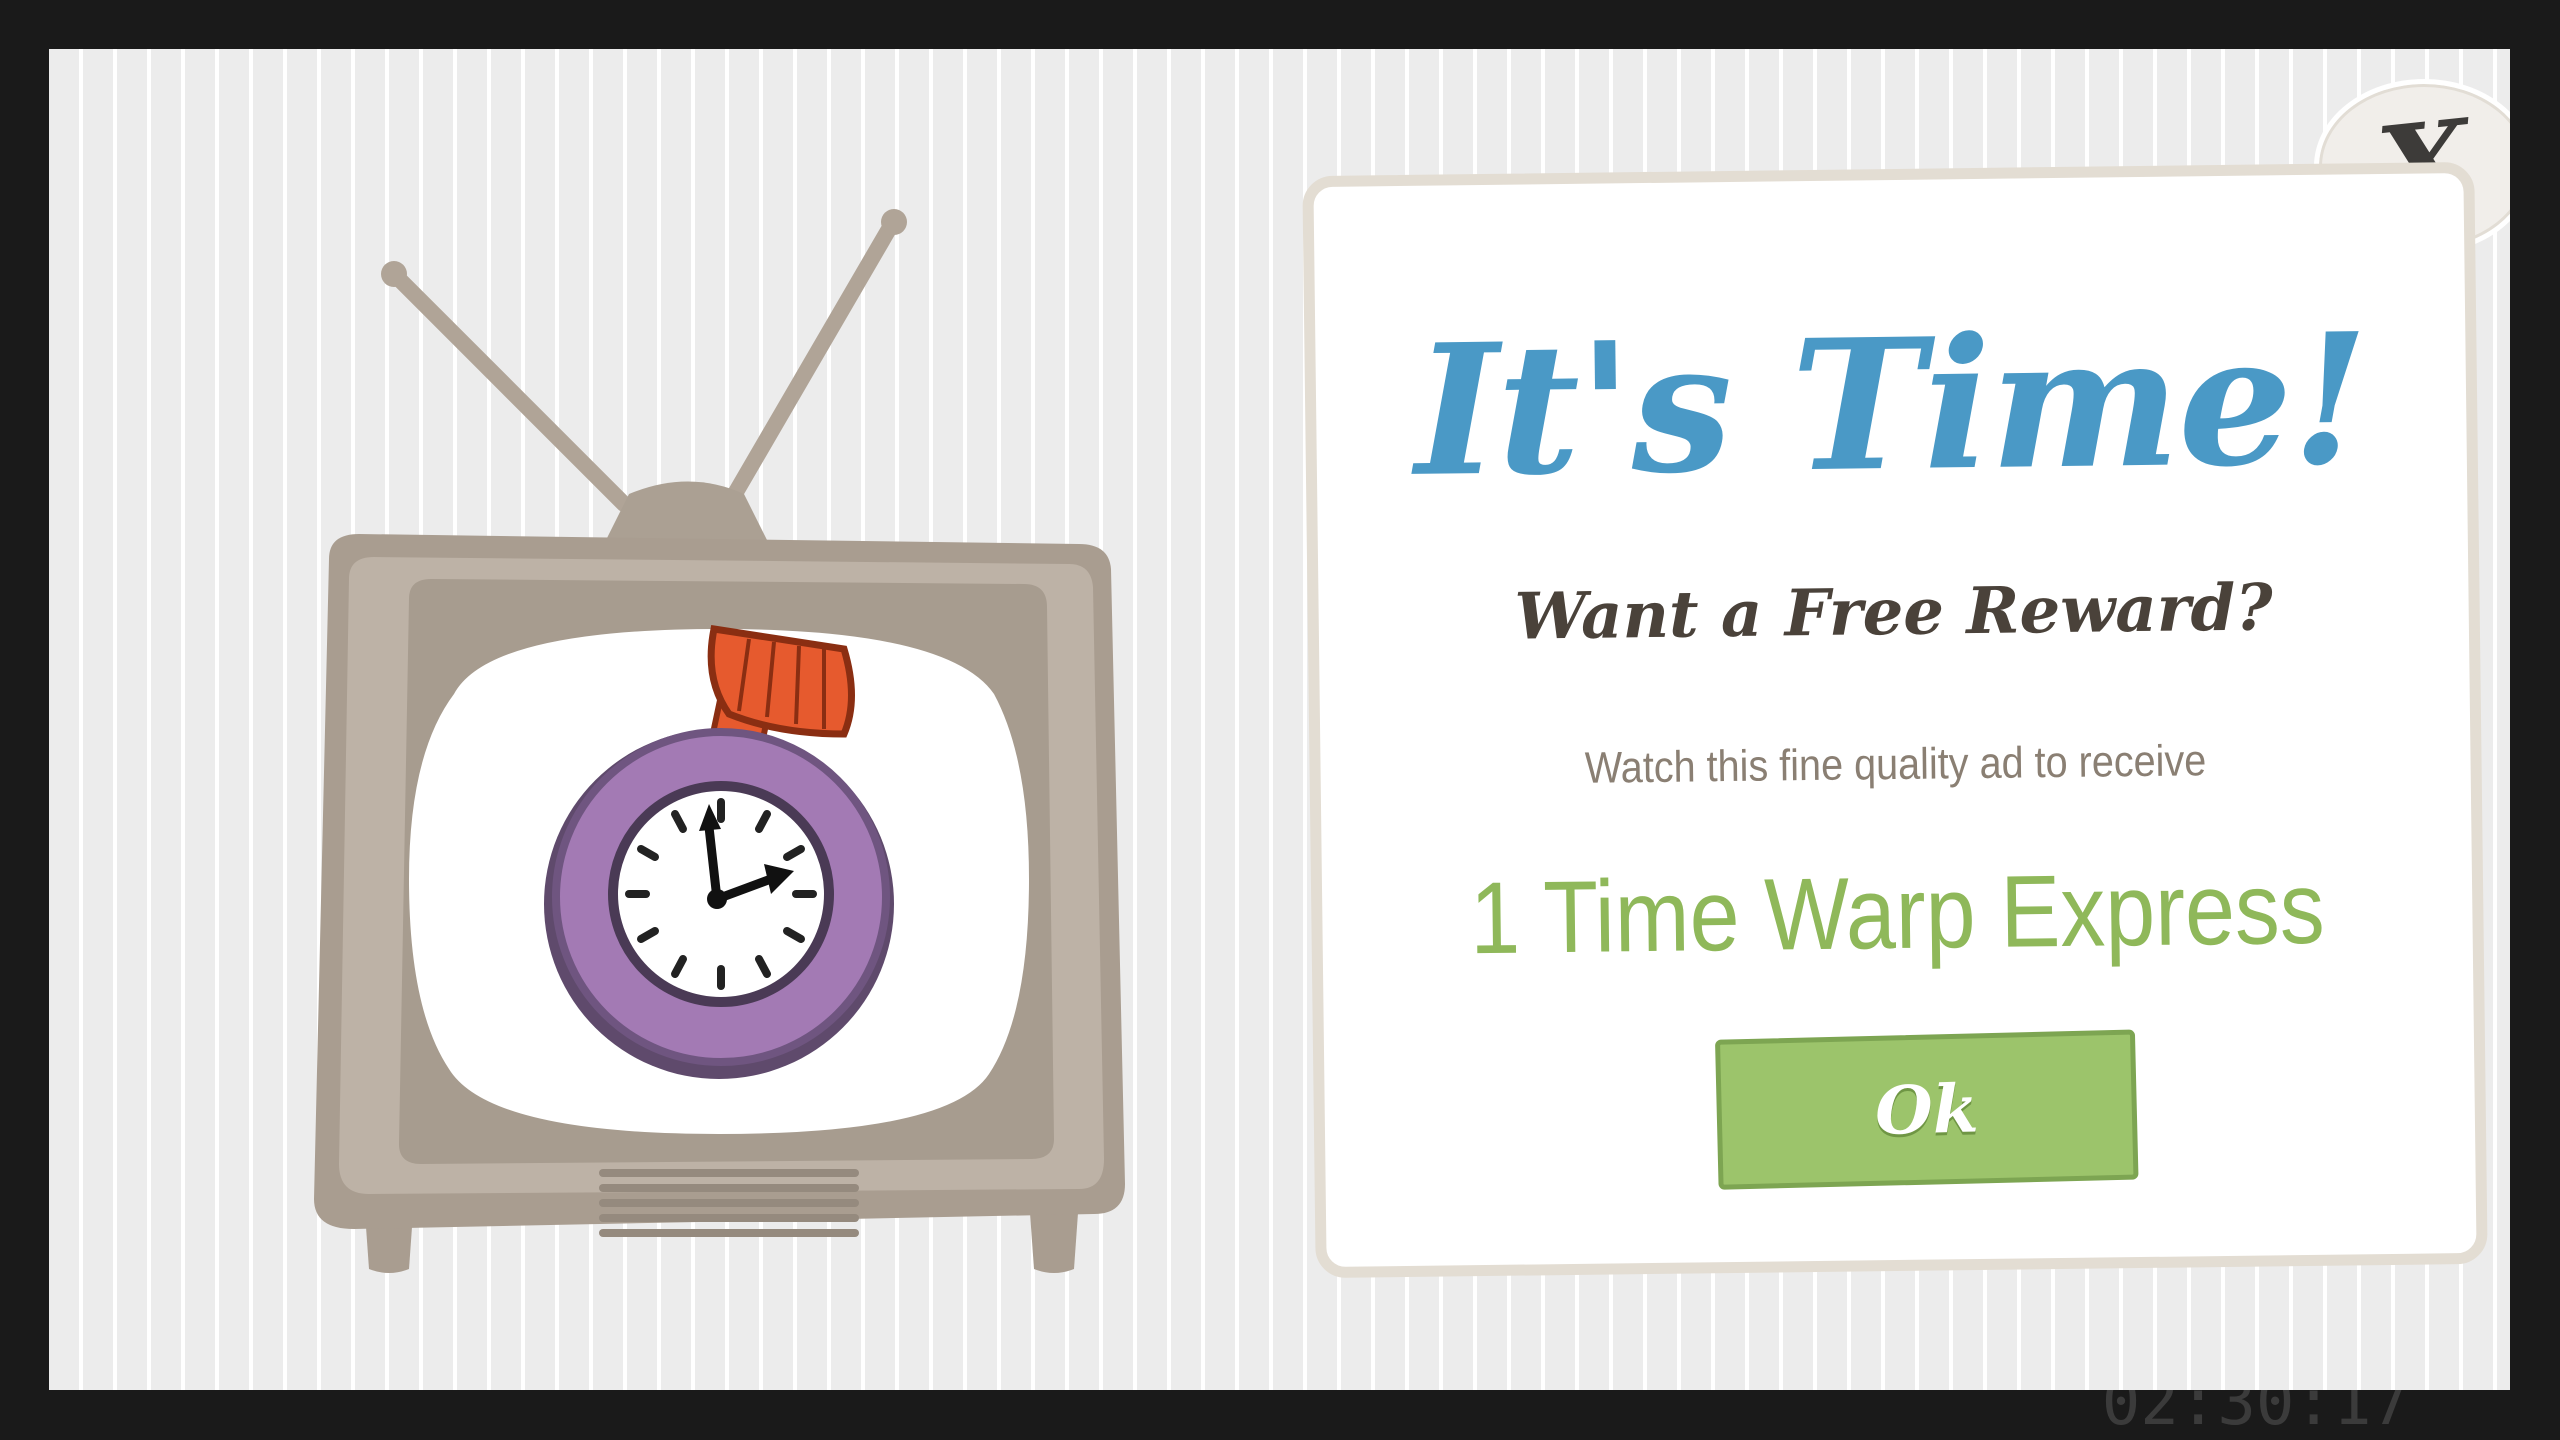  What do you see at coordinates (1891, 405) in the screenshot?
I see `dialog-title: It's Time!` at bounding box center [1891, 405].